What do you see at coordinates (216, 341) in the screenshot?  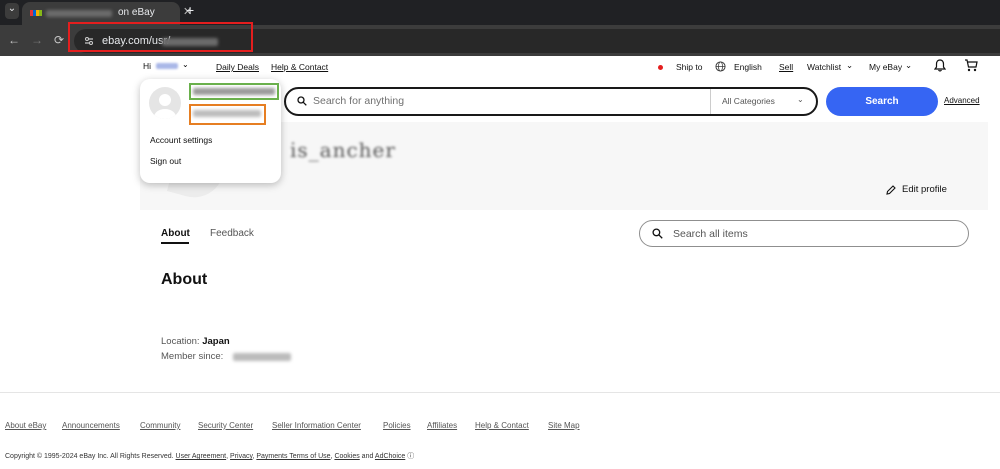 I see `location-value: Japan` at bounding box center [216, 341].